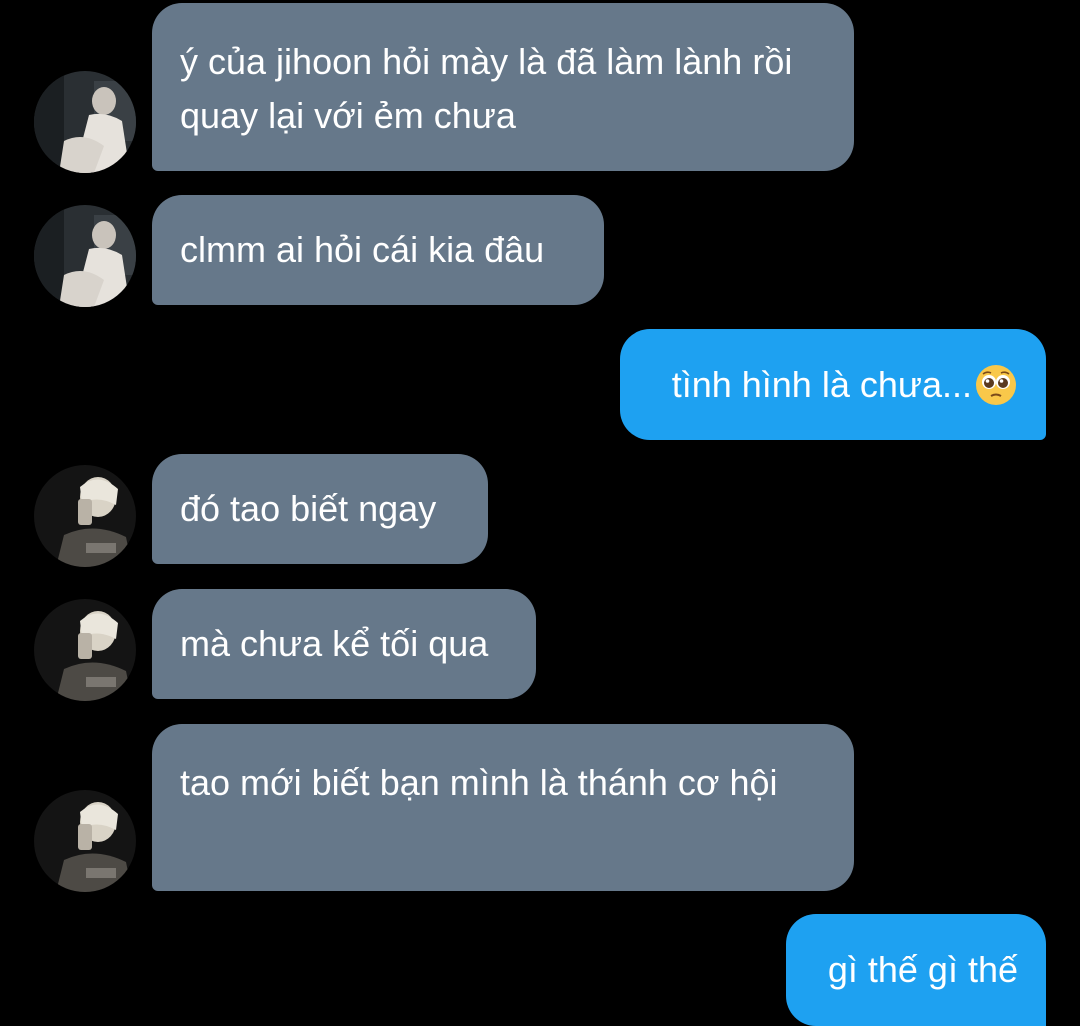  What do you see at coordinates (334, 643) in the screenshot?
I see `message-text: mà chưa kể tối qua` at bounding box center [334, 643].